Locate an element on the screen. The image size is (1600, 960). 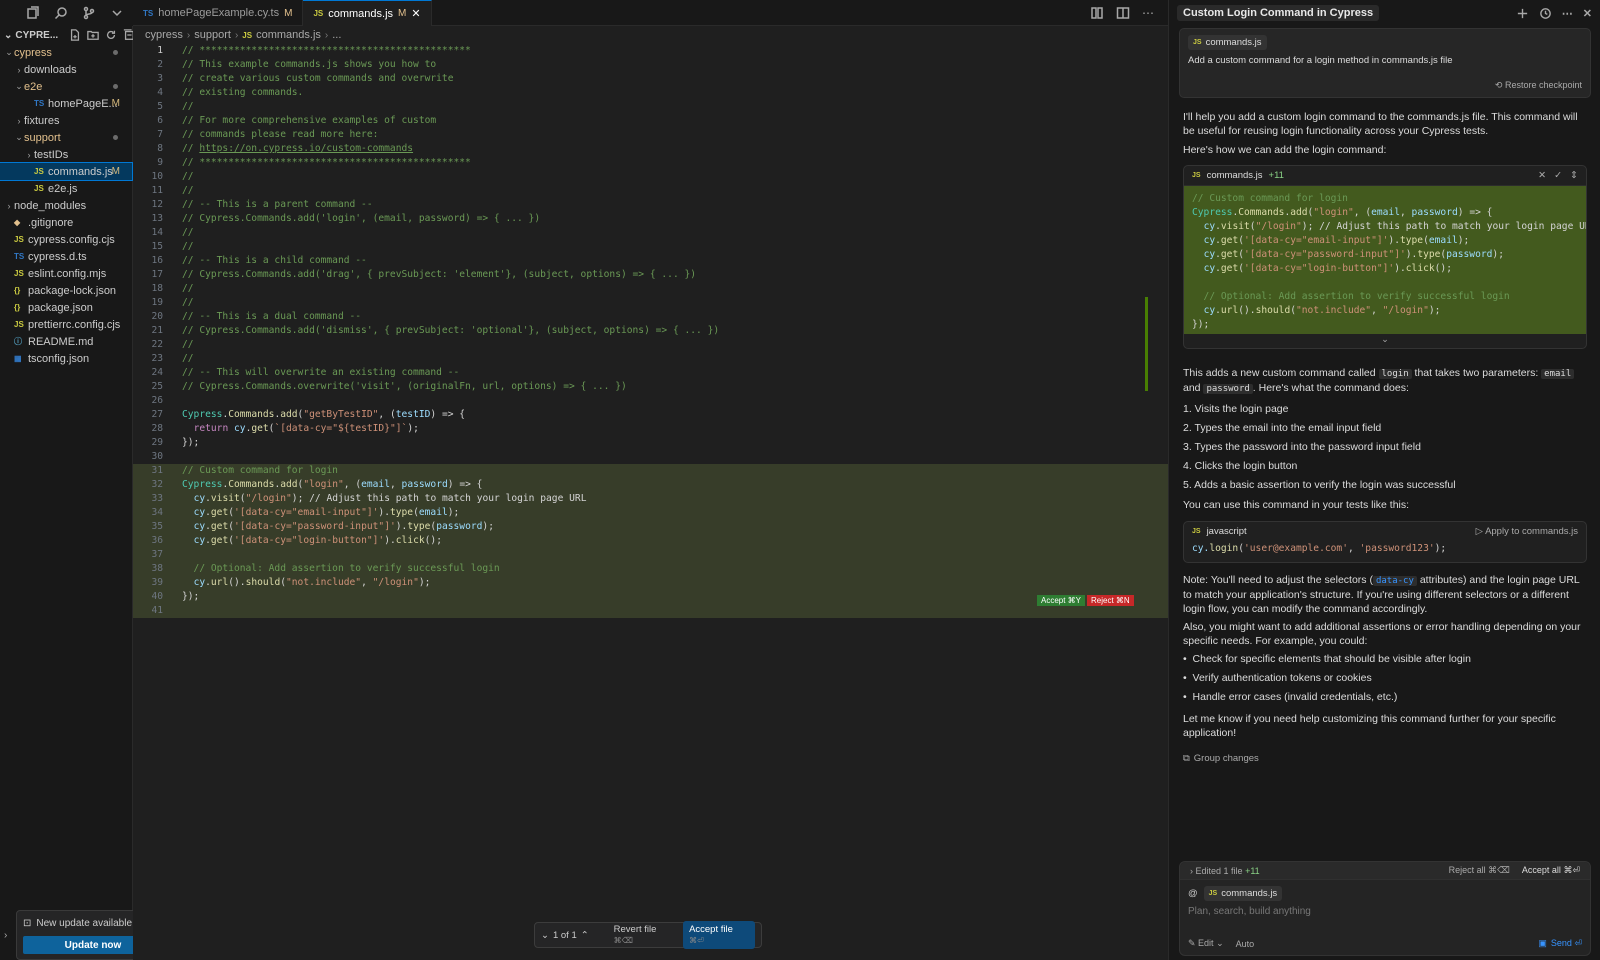
chat-title: Custom Login Command in Cypress is located at coordinates (1278, 13).